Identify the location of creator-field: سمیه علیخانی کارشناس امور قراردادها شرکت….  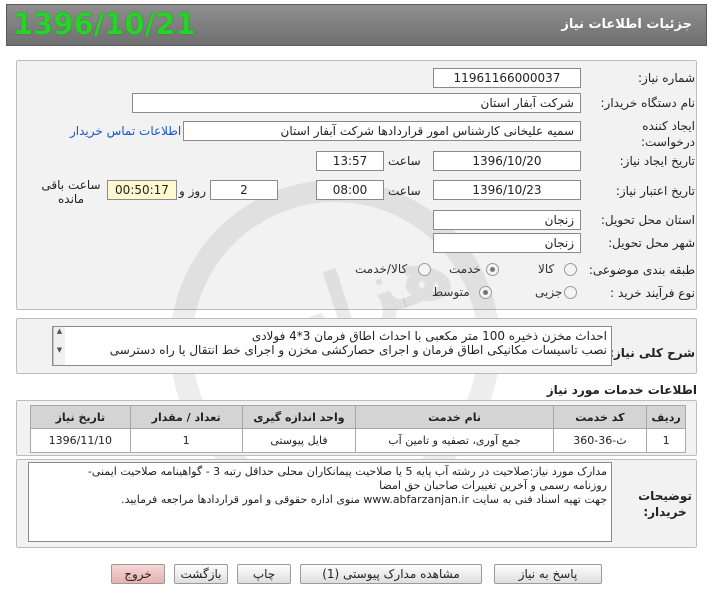
(382, 131).